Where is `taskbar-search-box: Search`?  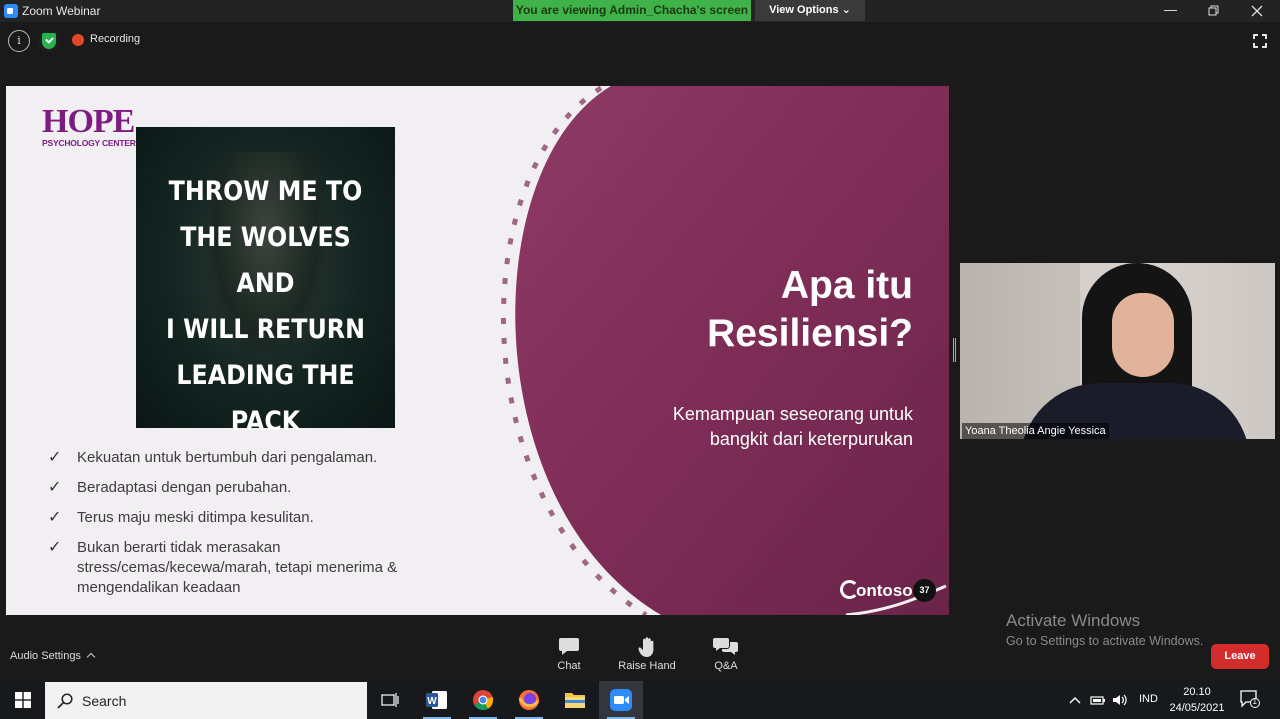
taskbar-search-box: Search is located at coordinates (206, 700).